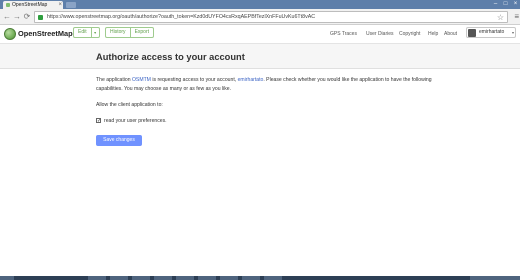 Image resolution: width=520 pixels, height=280 pixels. What do you see at coordinates (135, 121) in the screenshot?
I see `read-preferences-label: read your user preferences.` at bounding box center [135, 121].